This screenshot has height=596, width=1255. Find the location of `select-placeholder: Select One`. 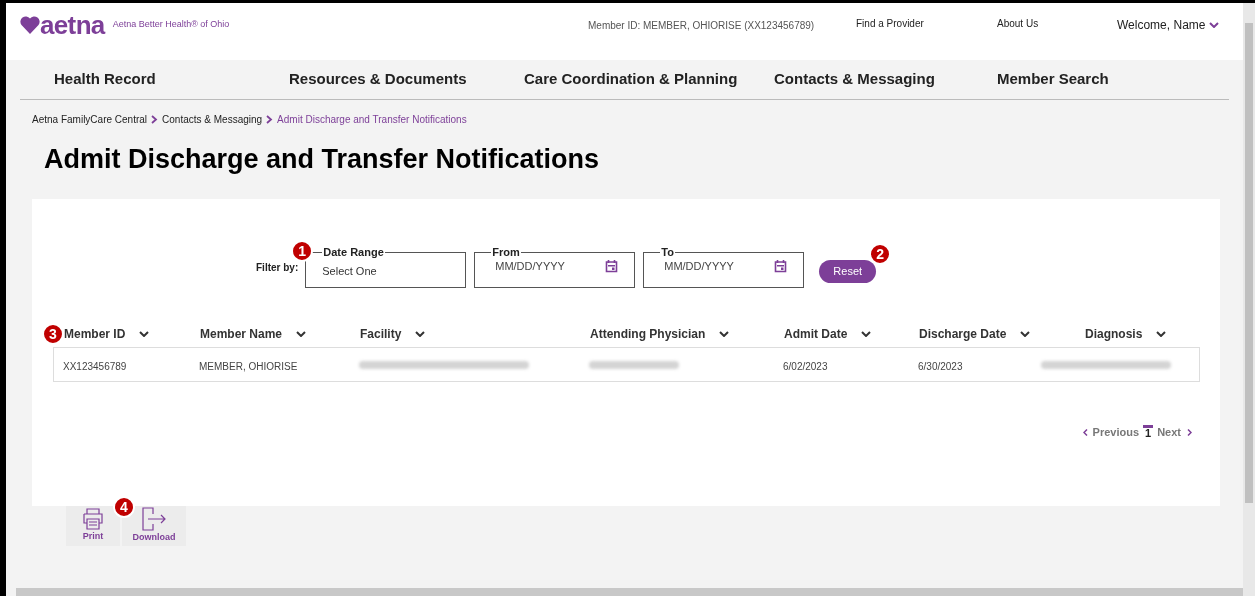

select-placeholder: Select One is located at coordinates (349, 270).